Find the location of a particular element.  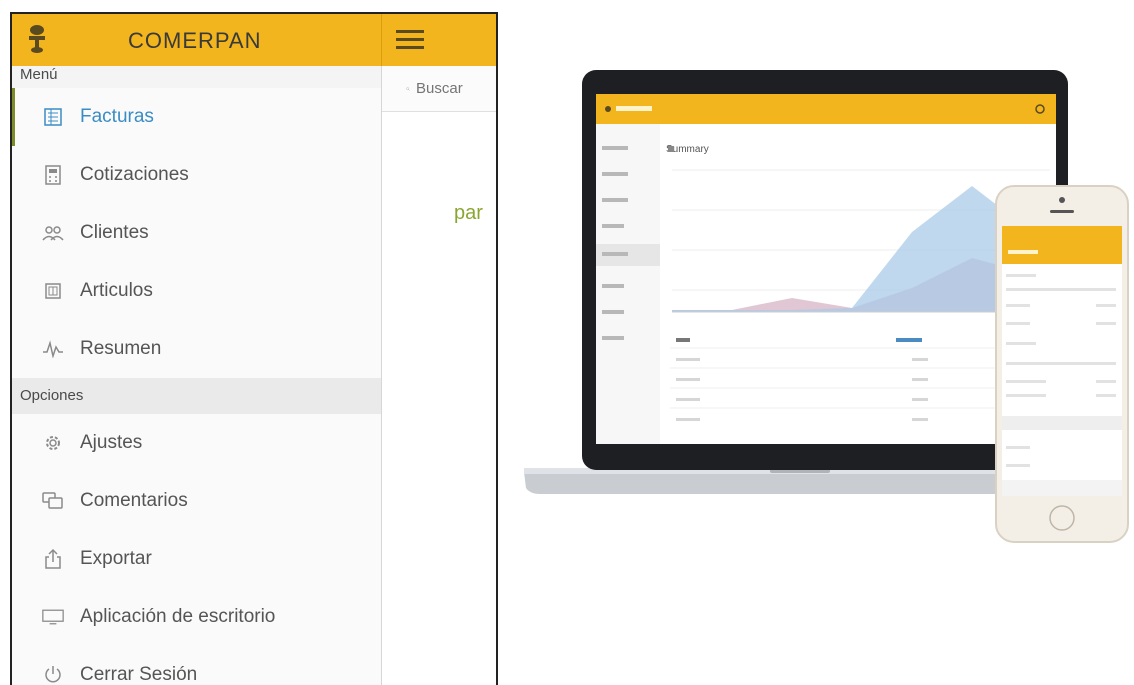

sidebar-item-cotizaciones: Cotizaciones is located at coordinates (196, 175).